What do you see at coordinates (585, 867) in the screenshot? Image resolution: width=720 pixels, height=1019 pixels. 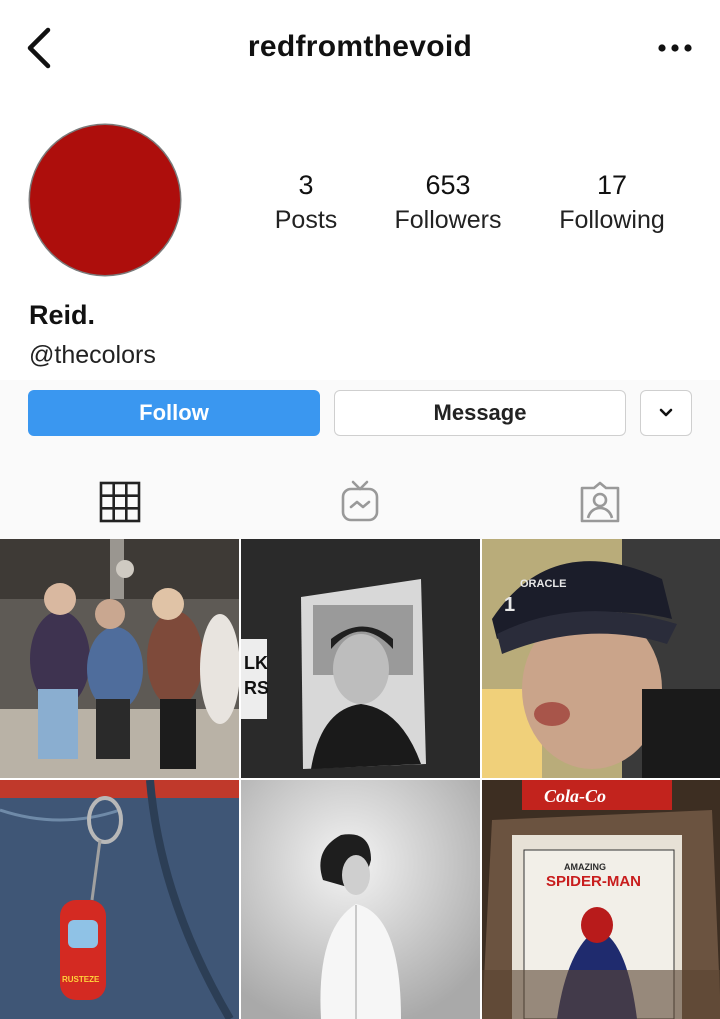 I see `comic-title-top: AMAZING` at bounding box center [585, 867].